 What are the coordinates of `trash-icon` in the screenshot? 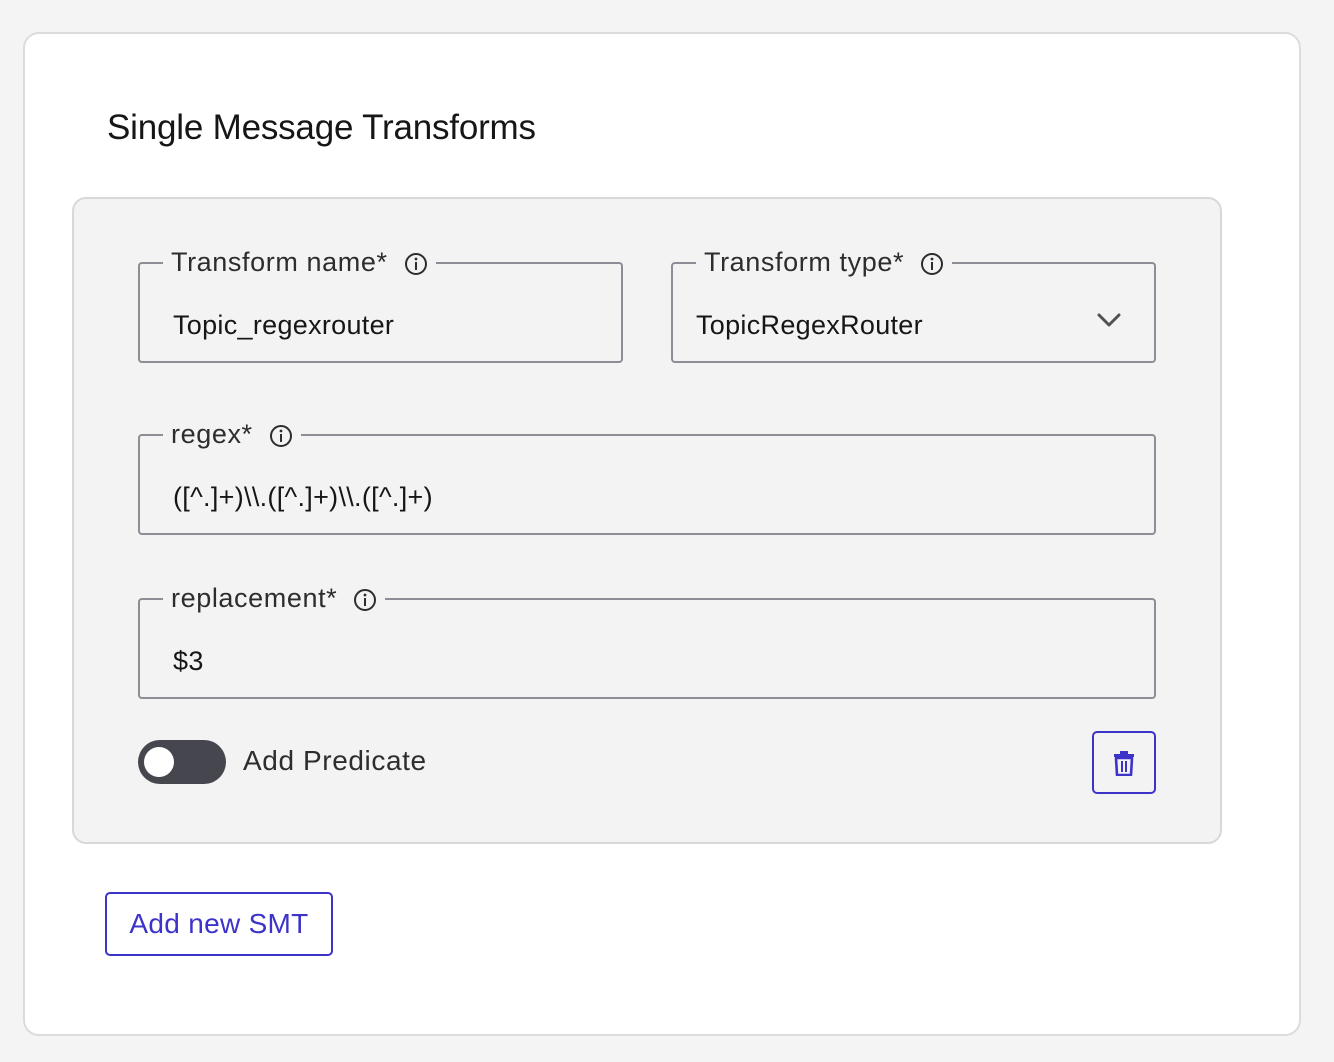 It's located at (1124, 763).